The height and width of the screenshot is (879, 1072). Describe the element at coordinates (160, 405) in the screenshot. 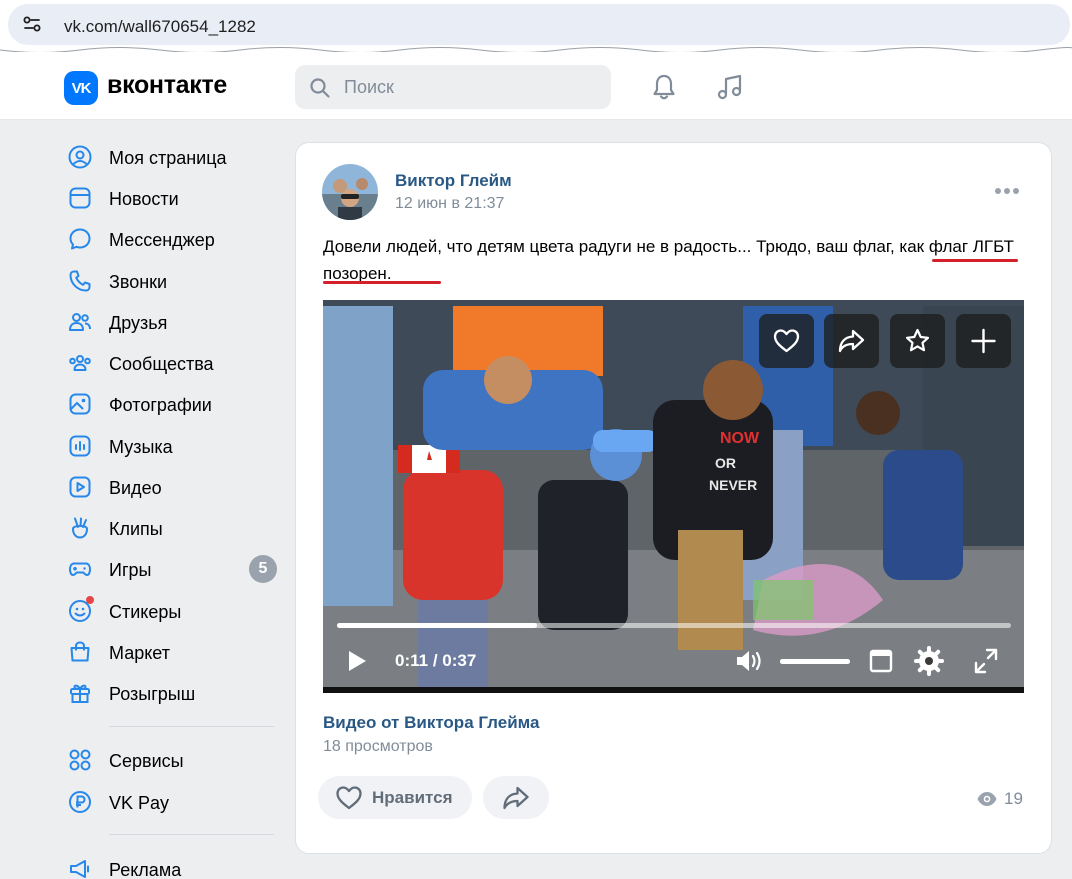

I see `sidebar-item-label: Фотографии` at that location.